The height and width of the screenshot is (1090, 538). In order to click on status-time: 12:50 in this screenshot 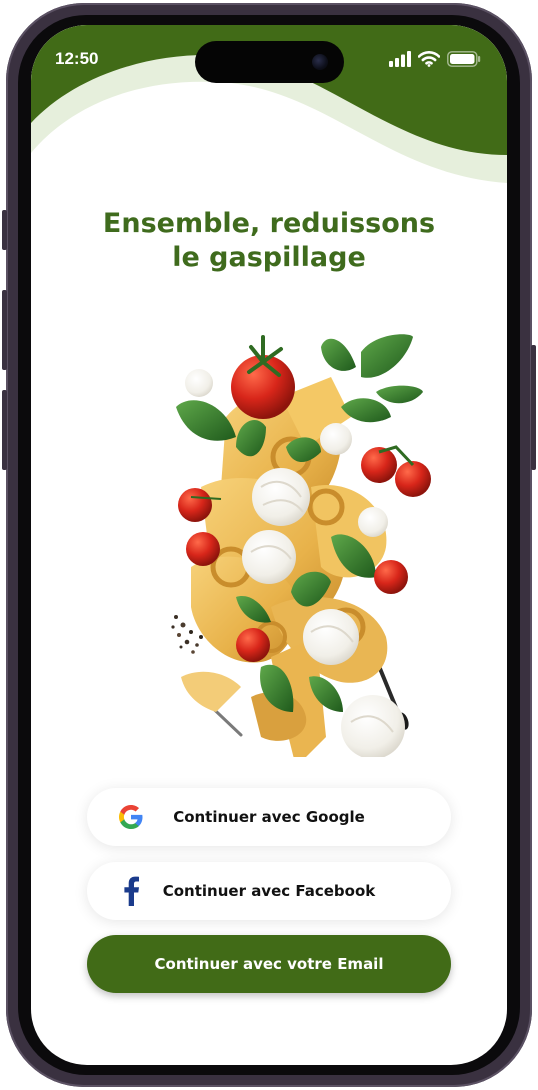, I will do `click(77, 58)`.